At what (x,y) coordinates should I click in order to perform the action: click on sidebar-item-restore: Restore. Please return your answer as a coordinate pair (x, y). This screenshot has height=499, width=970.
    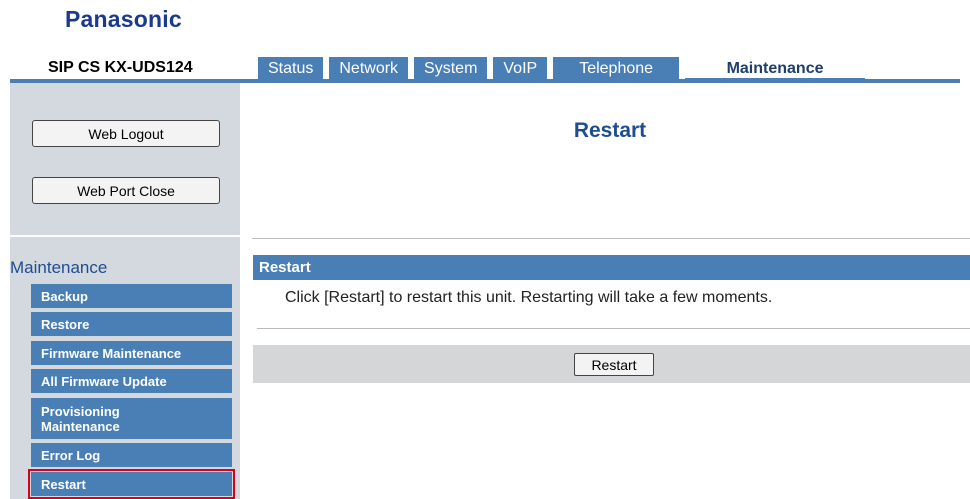
    Looking at the image, I should click on (131, 324).